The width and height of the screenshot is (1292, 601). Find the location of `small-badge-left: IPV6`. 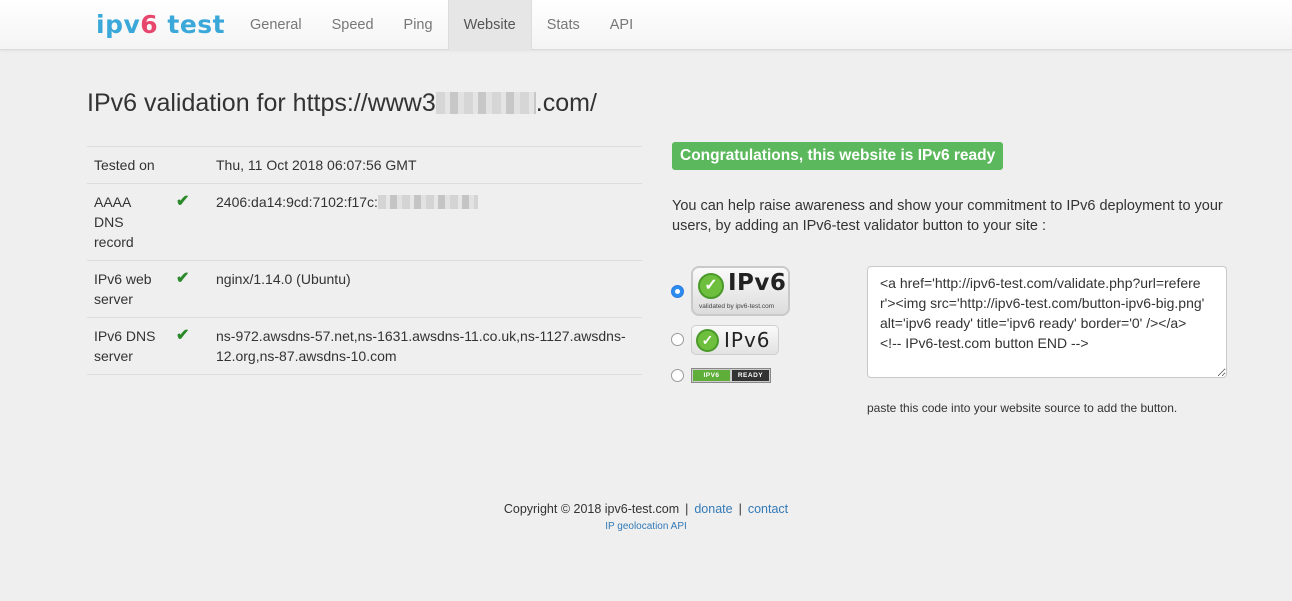

small-badge-left: IPV6 is located at coordinates (711, 375).